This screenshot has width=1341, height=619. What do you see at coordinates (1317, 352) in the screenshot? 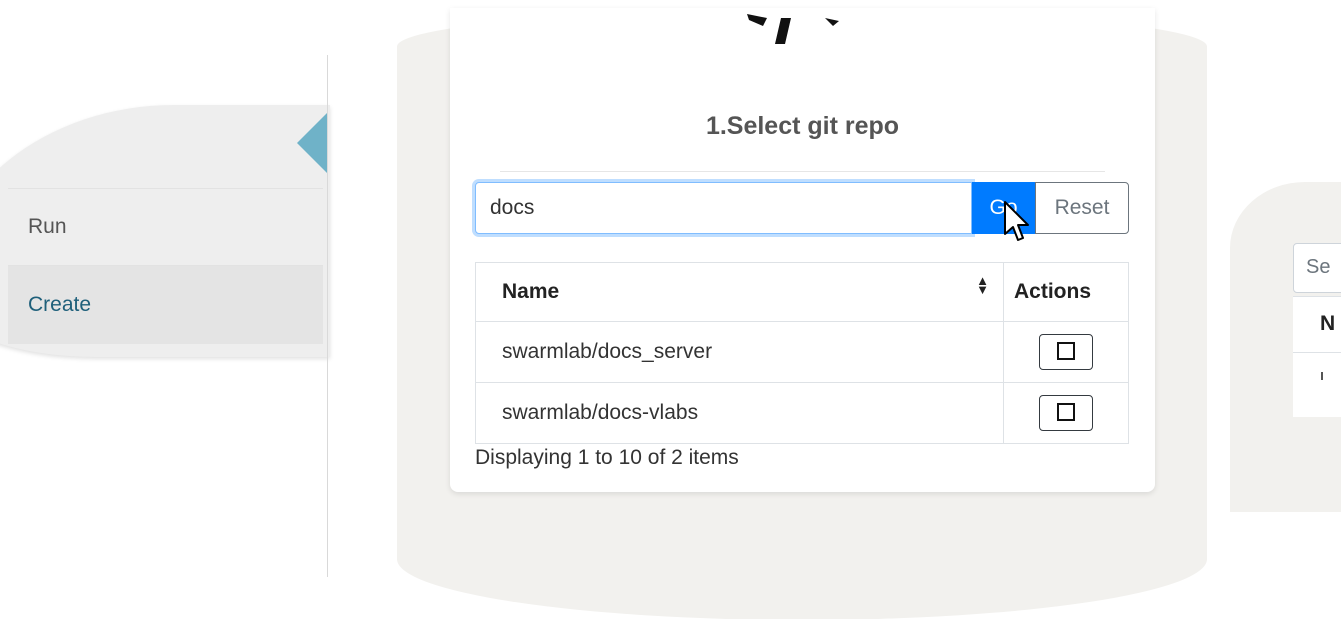
I see `right-table-divider` at bounding box center [1317, 352].